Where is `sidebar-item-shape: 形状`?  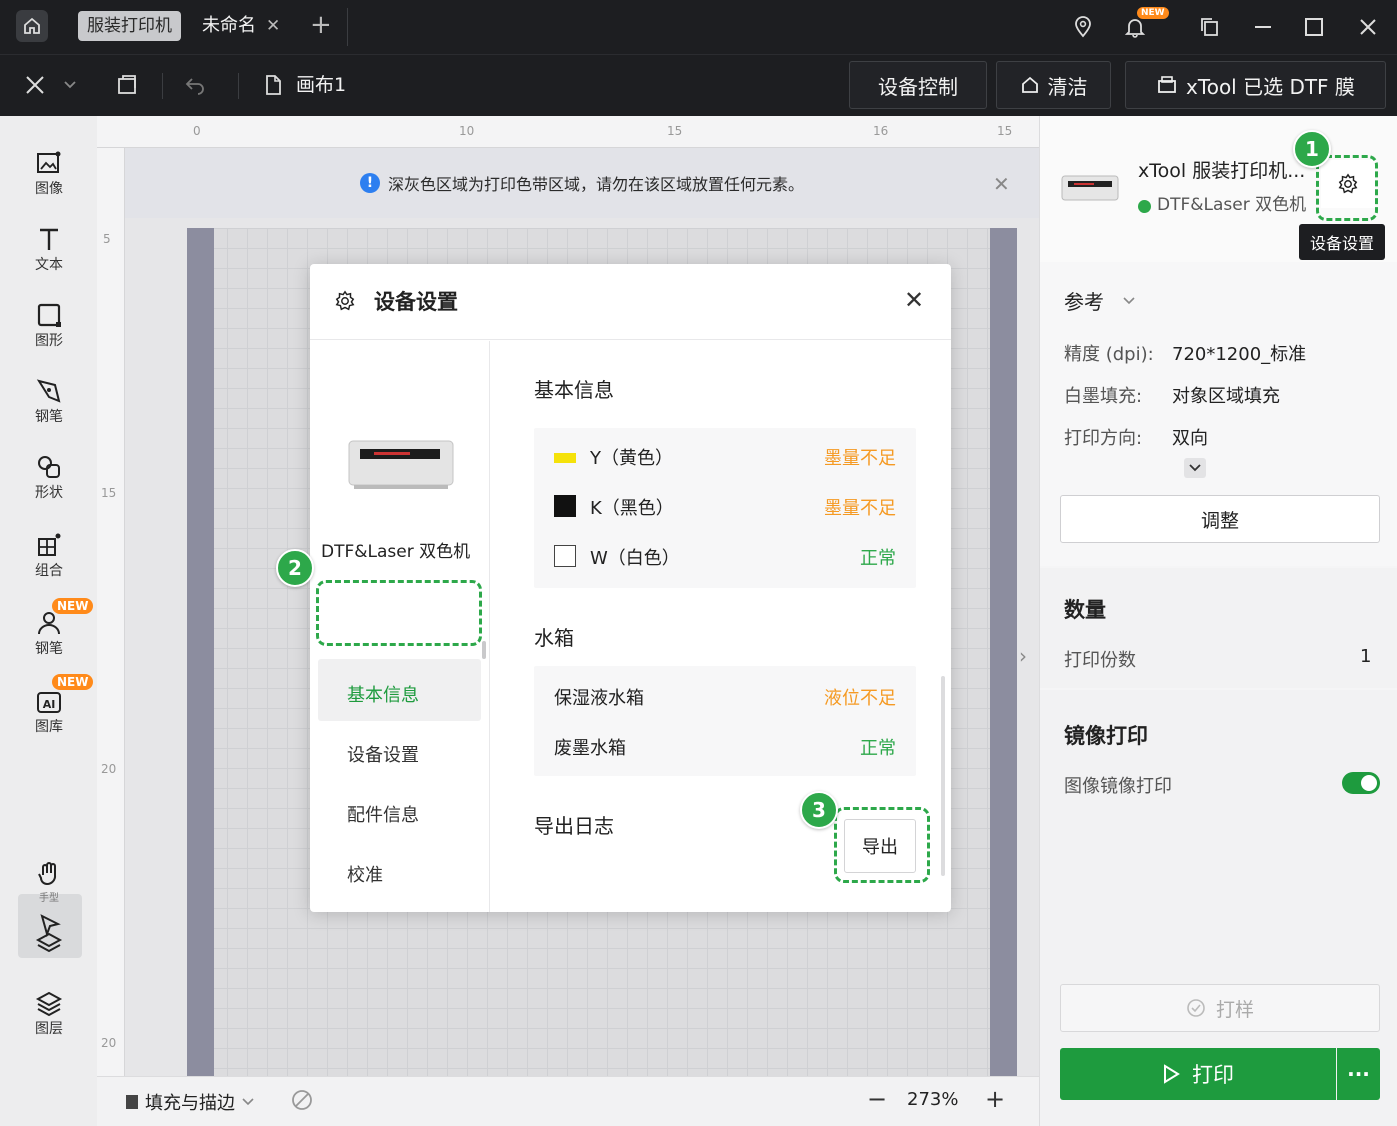
sidebar-item-shape: 形状 is located at coordinates (49, 477).